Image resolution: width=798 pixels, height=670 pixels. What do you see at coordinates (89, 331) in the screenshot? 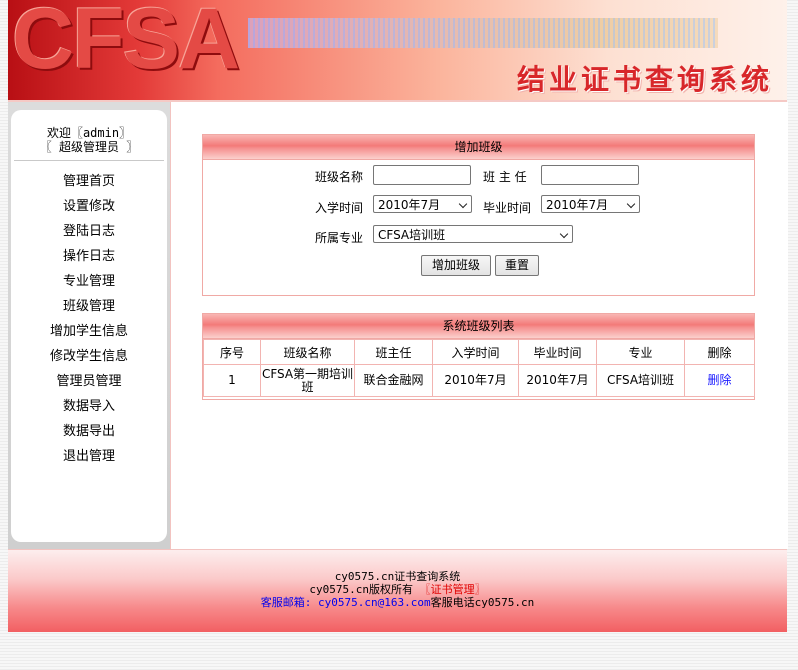
I see `sidebar-item-add-student: 增加学生信息` at bounding box center [89, 331].